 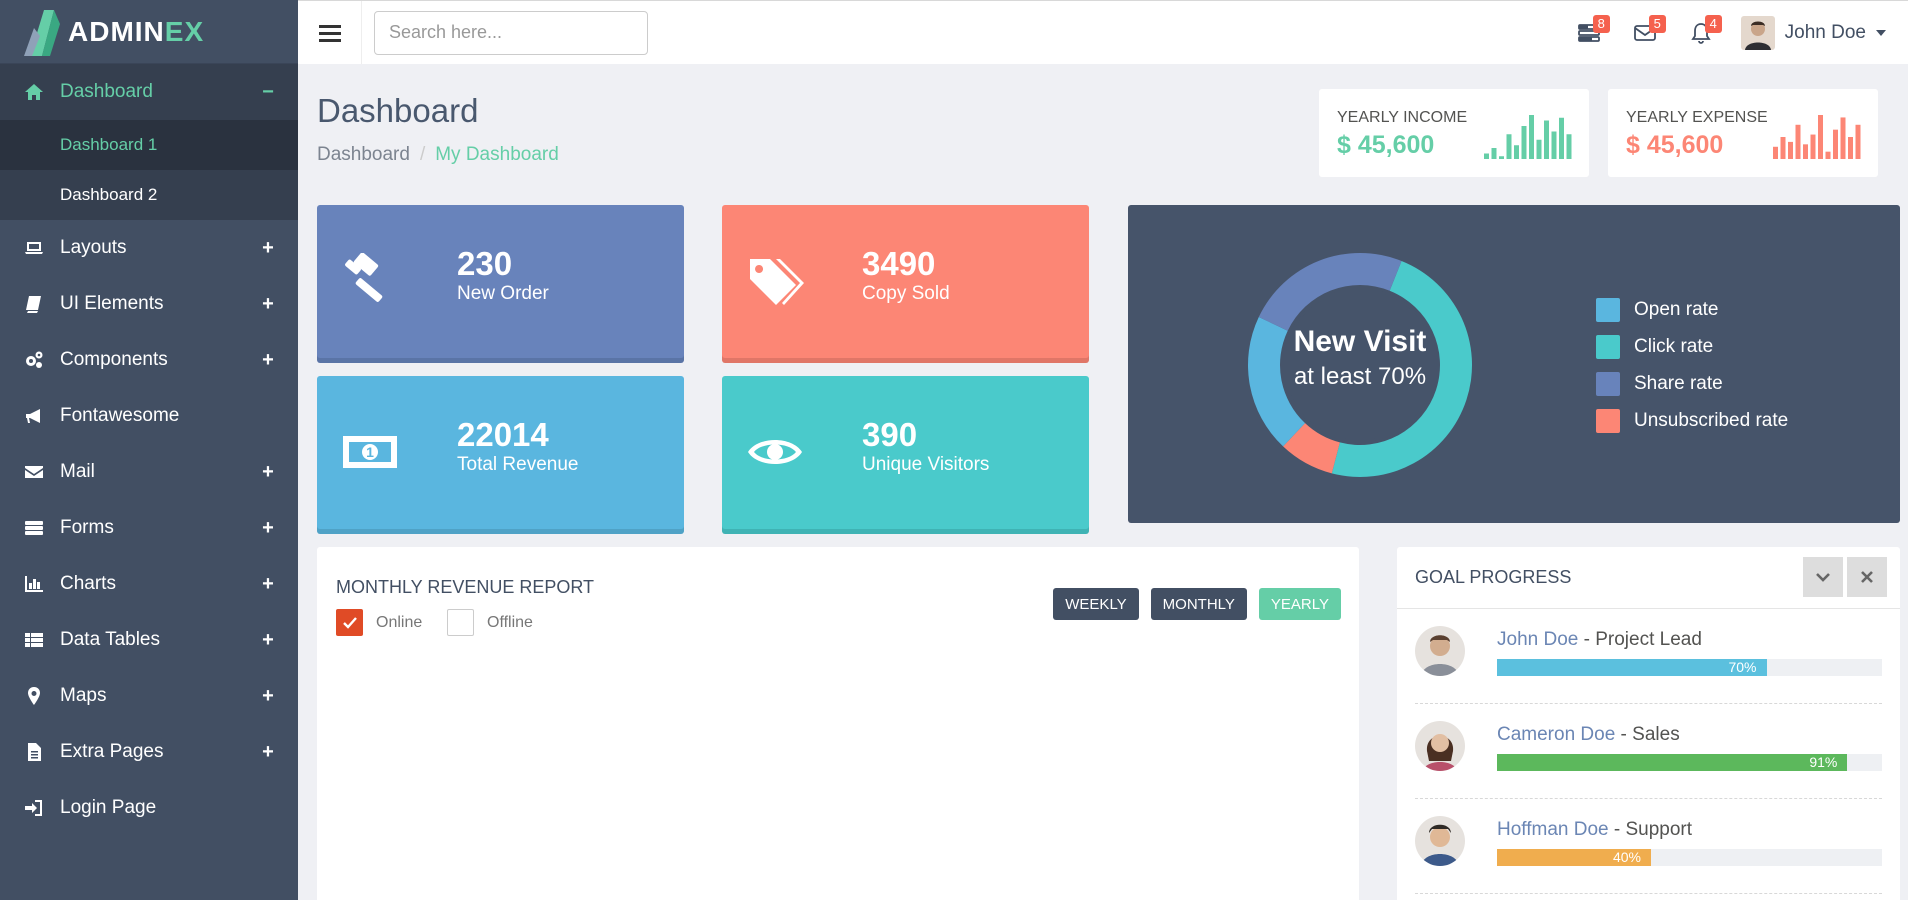 What do you see at coordinates (1096, 604) in the screenshot?
I see `weekly-button: WEEKLY` at bounding box center [1096, 604].